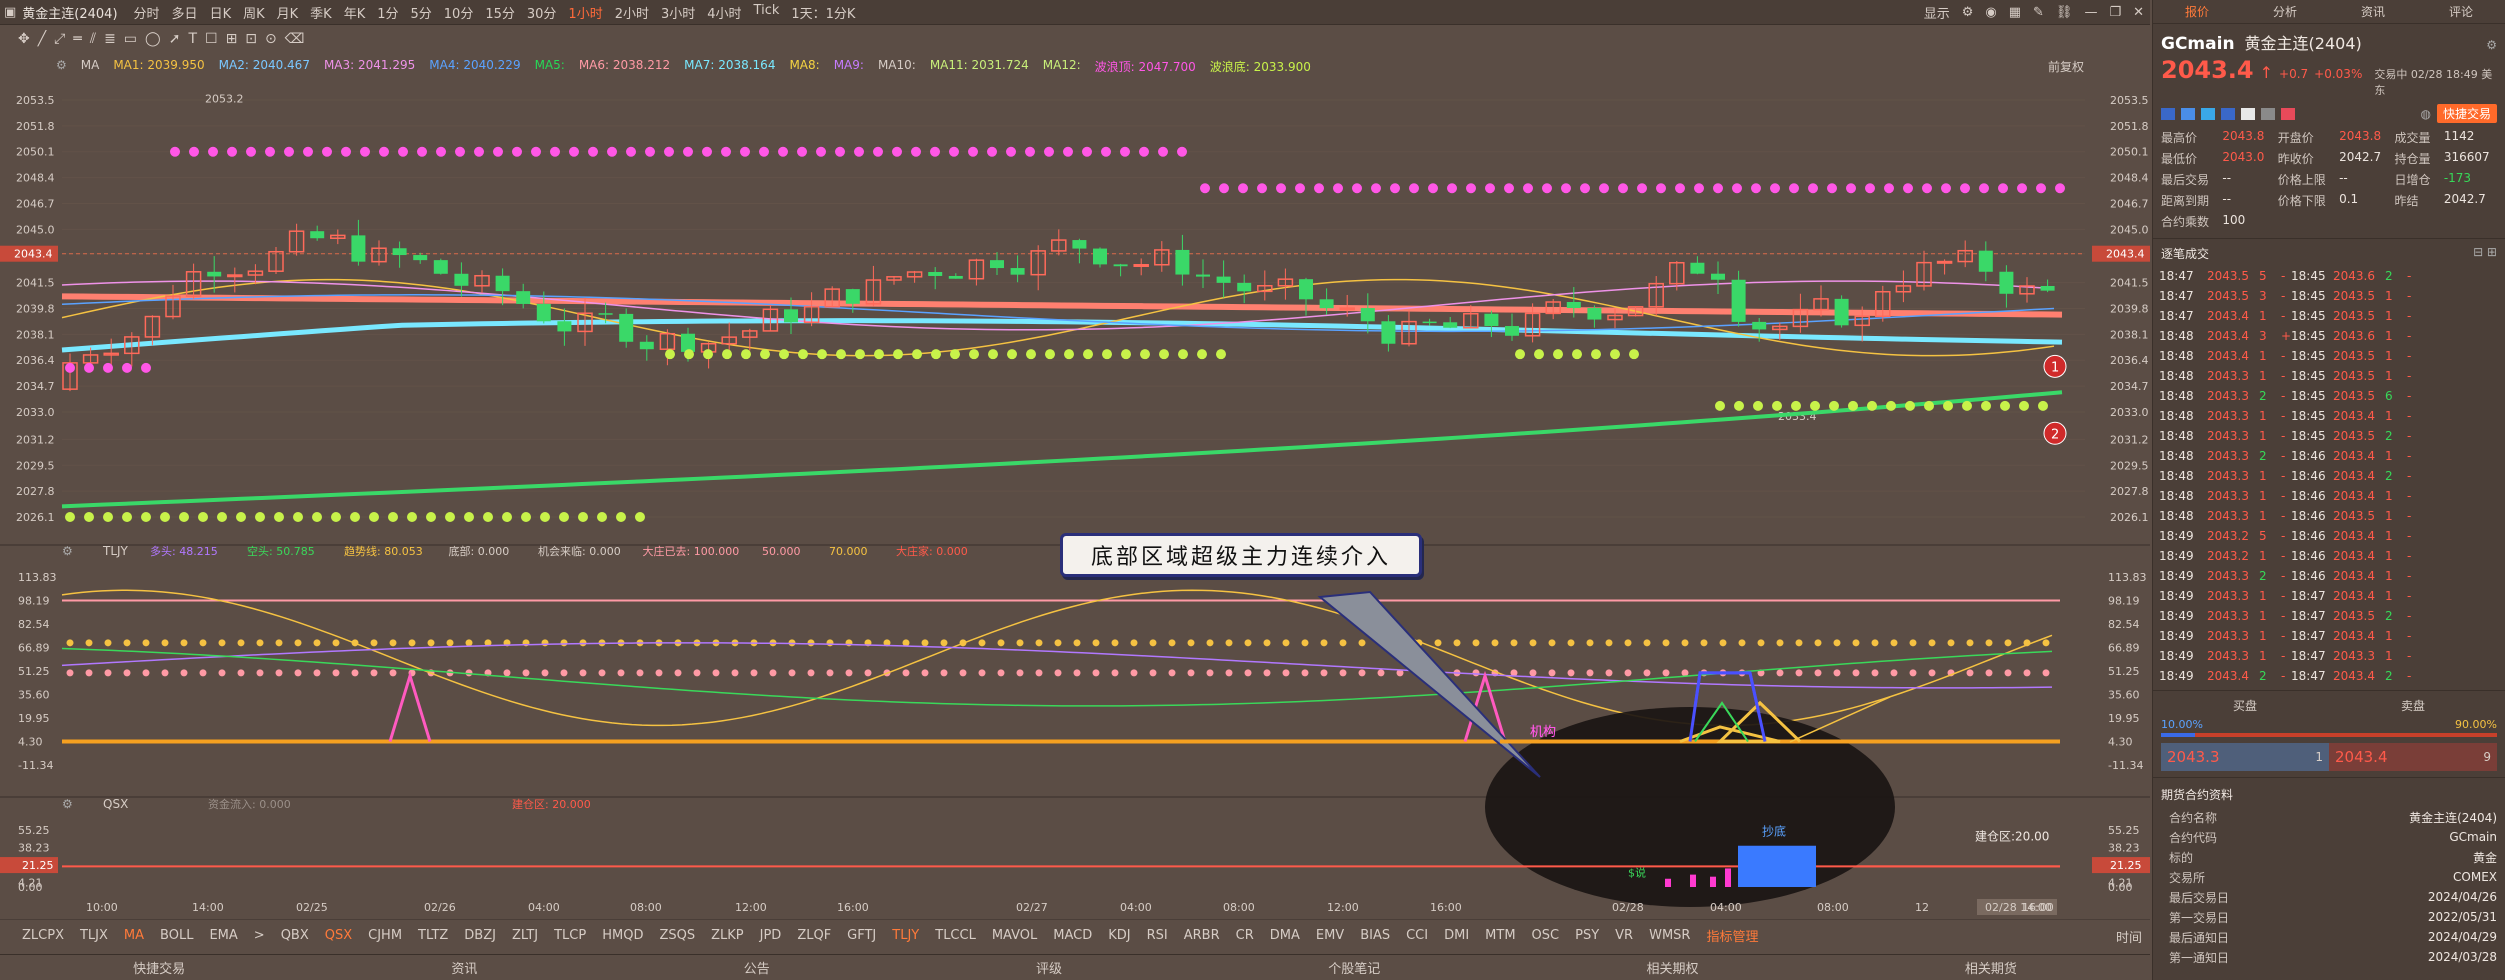 This screenshot has height=980, width=2505. What do you see at coordinates (61, 66) in the screenshot?
I see `ma-settings-icon: ⚙` at bounding box center [61, 66].